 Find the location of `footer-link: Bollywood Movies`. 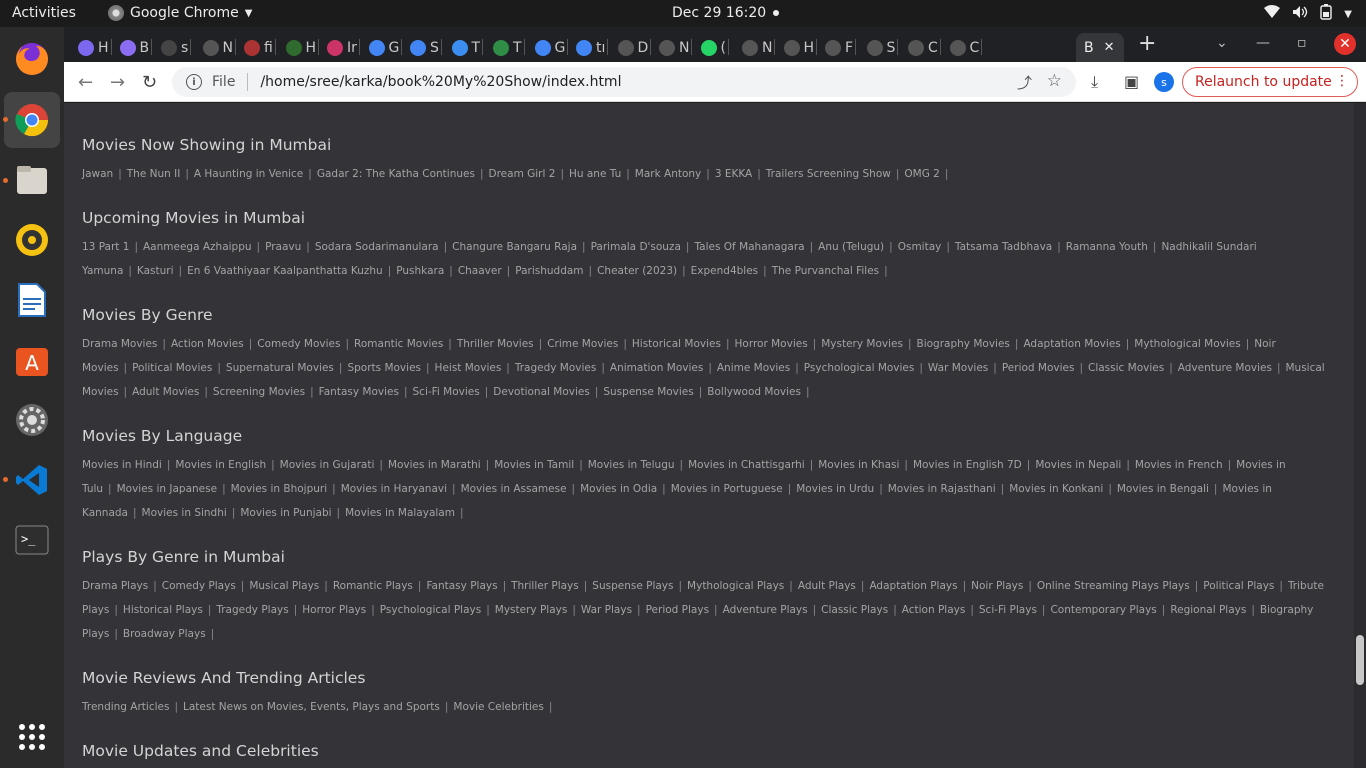

footer-link: Bollywood Movies is located at coordinates (754, 392).